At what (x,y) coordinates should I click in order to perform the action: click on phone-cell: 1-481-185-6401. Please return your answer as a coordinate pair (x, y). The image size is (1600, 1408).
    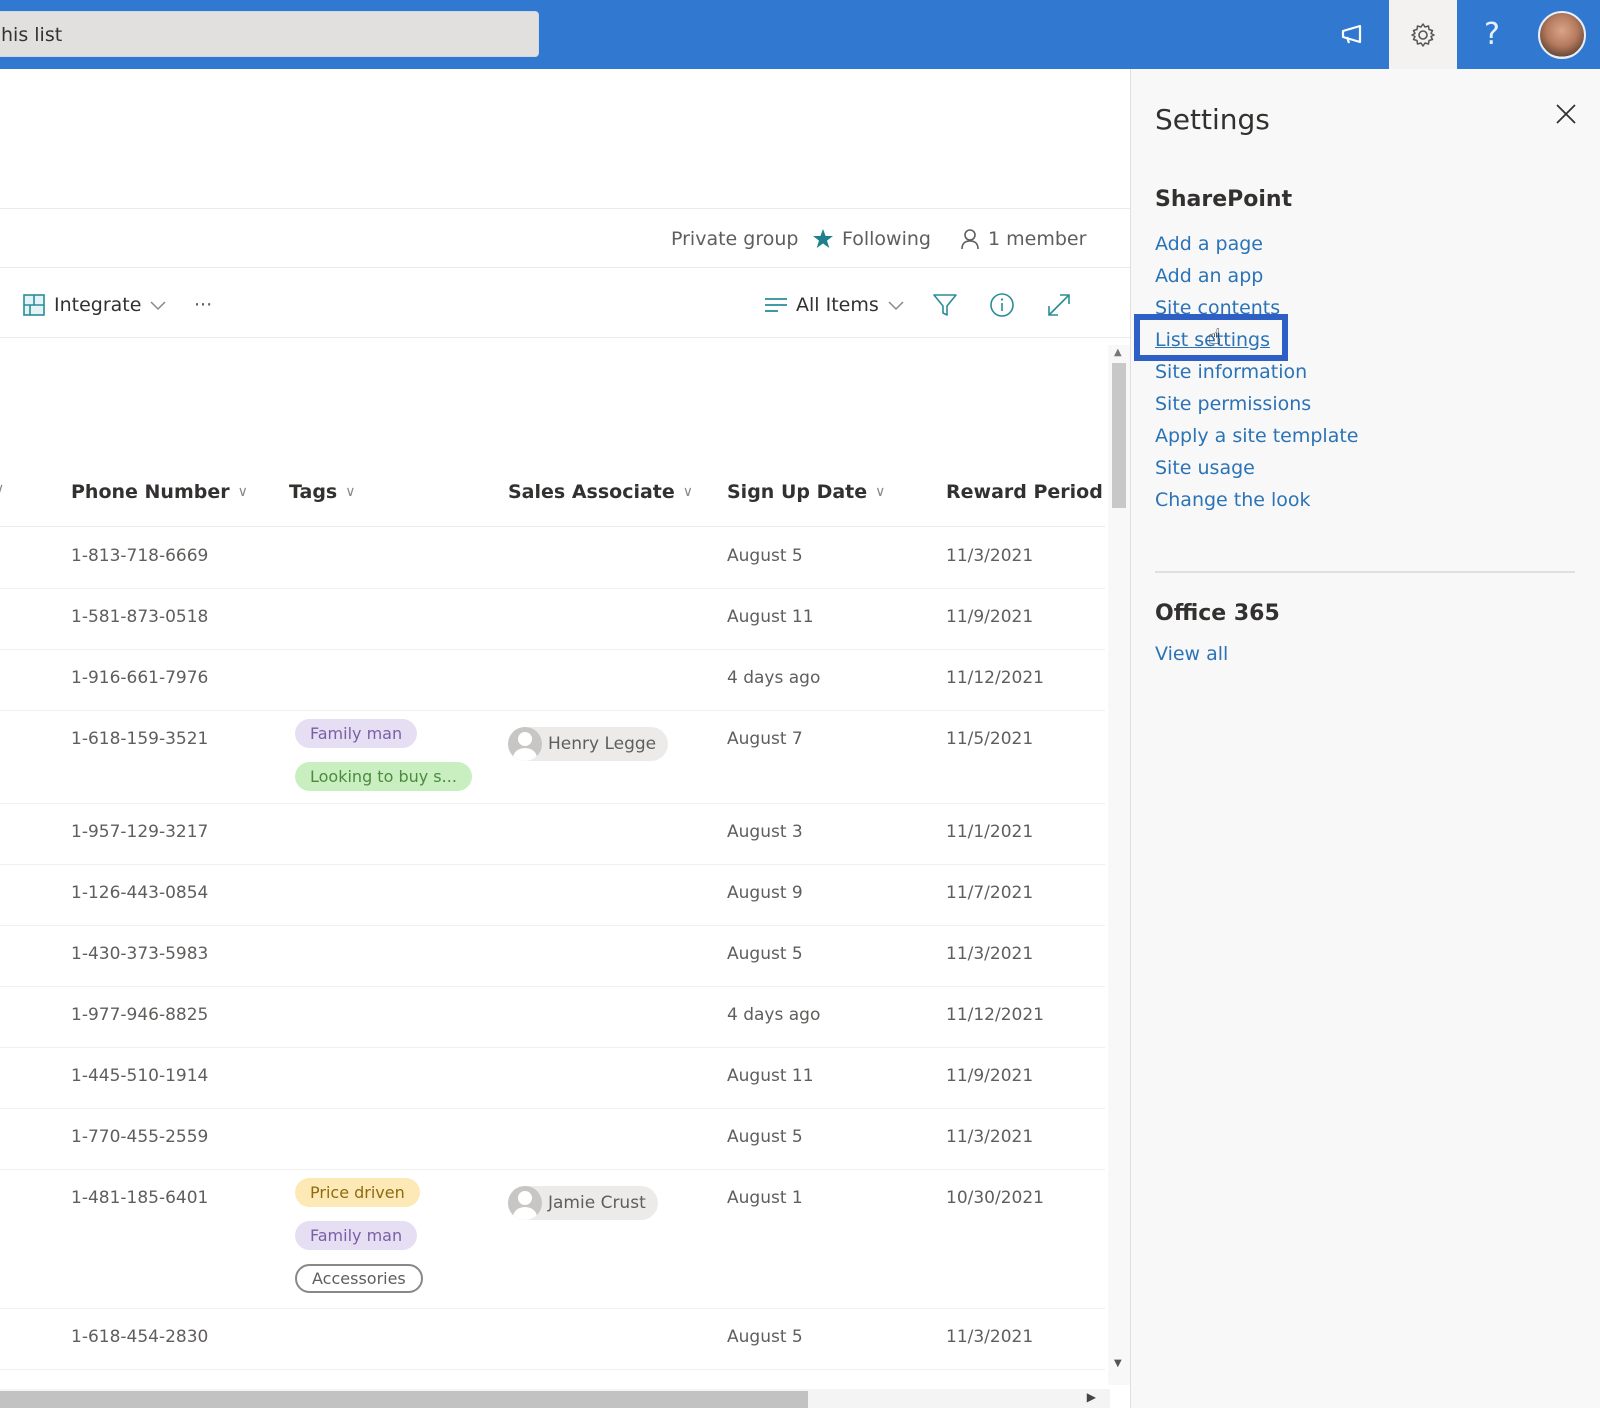
    Looking at the image, I should click on (140, 1198).